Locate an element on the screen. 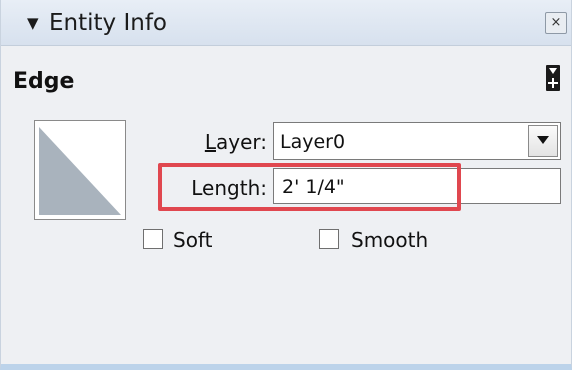 This screenshot has width=572, height=370. material-swatch is located at coordinates (80, 170).